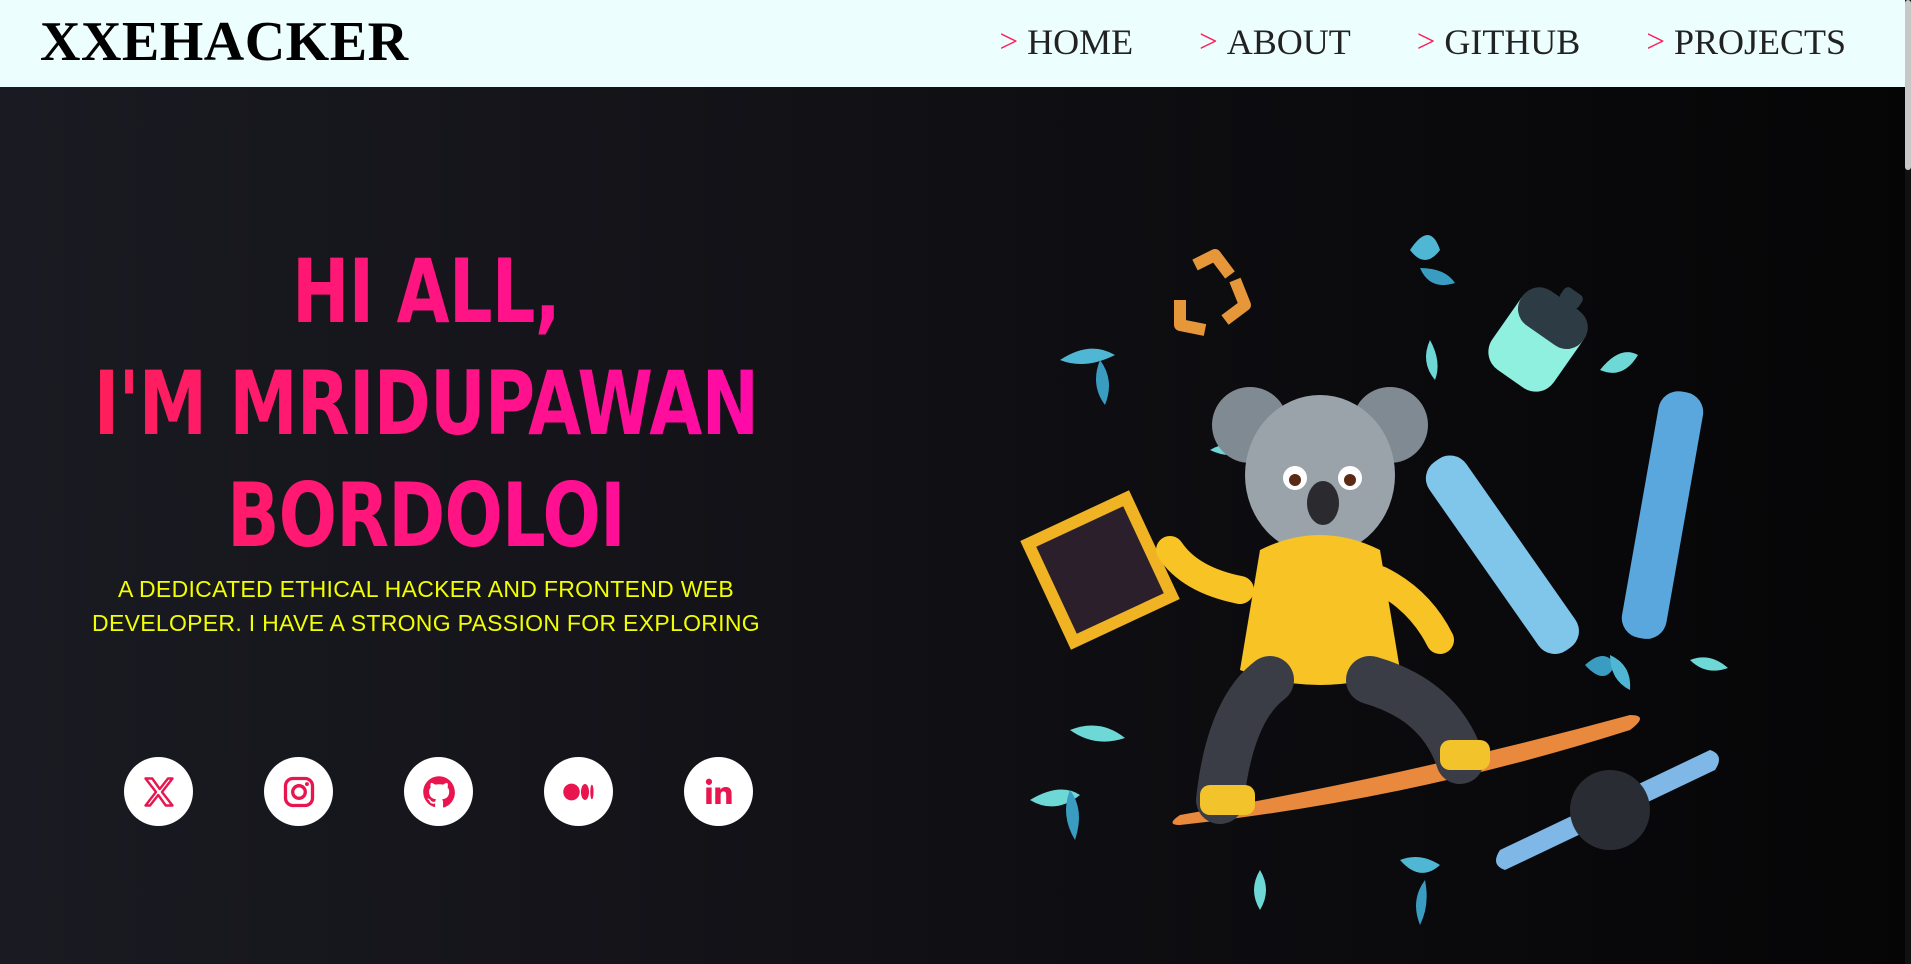  Describe the element at coordinates (1512, 42) in the screenshot. I see `nav-github-label: GITHUB` at that location.